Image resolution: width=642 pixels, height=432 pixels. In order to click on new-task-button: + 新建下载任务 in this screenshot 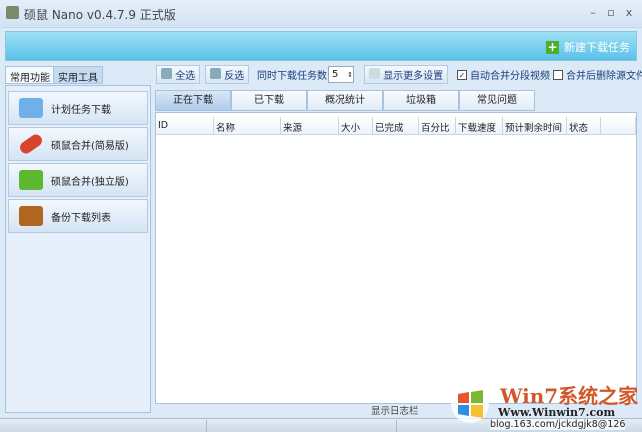, I will do `click(588, 47)`.